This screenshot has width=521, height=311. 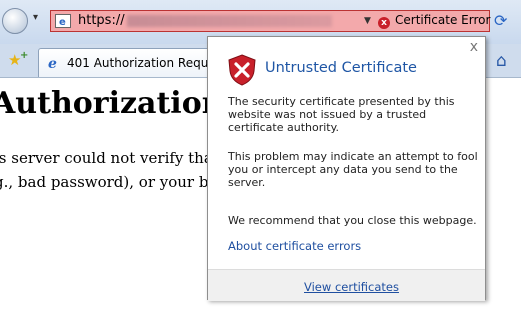 I want to click on popup-title: Untrusted Certificate, so click(x=341, y=68).